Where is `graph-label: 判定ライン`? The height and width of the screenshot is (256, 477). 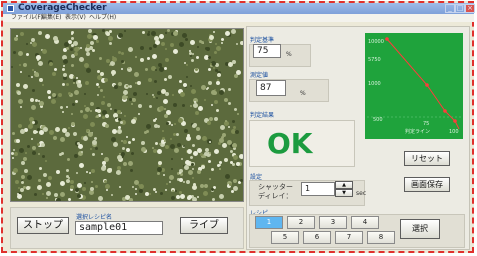
graph-label: 判定ライン is located at coordinates (417, 131).